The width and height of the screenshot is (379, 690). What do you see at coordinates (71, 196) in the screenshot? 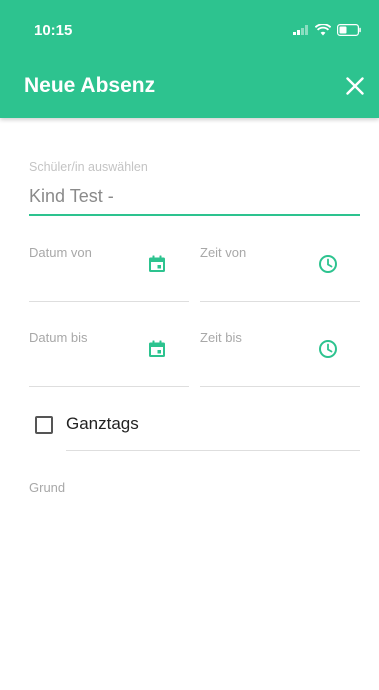
I see `student-select-value: Kind Test -` at bounding box center [71, 196].